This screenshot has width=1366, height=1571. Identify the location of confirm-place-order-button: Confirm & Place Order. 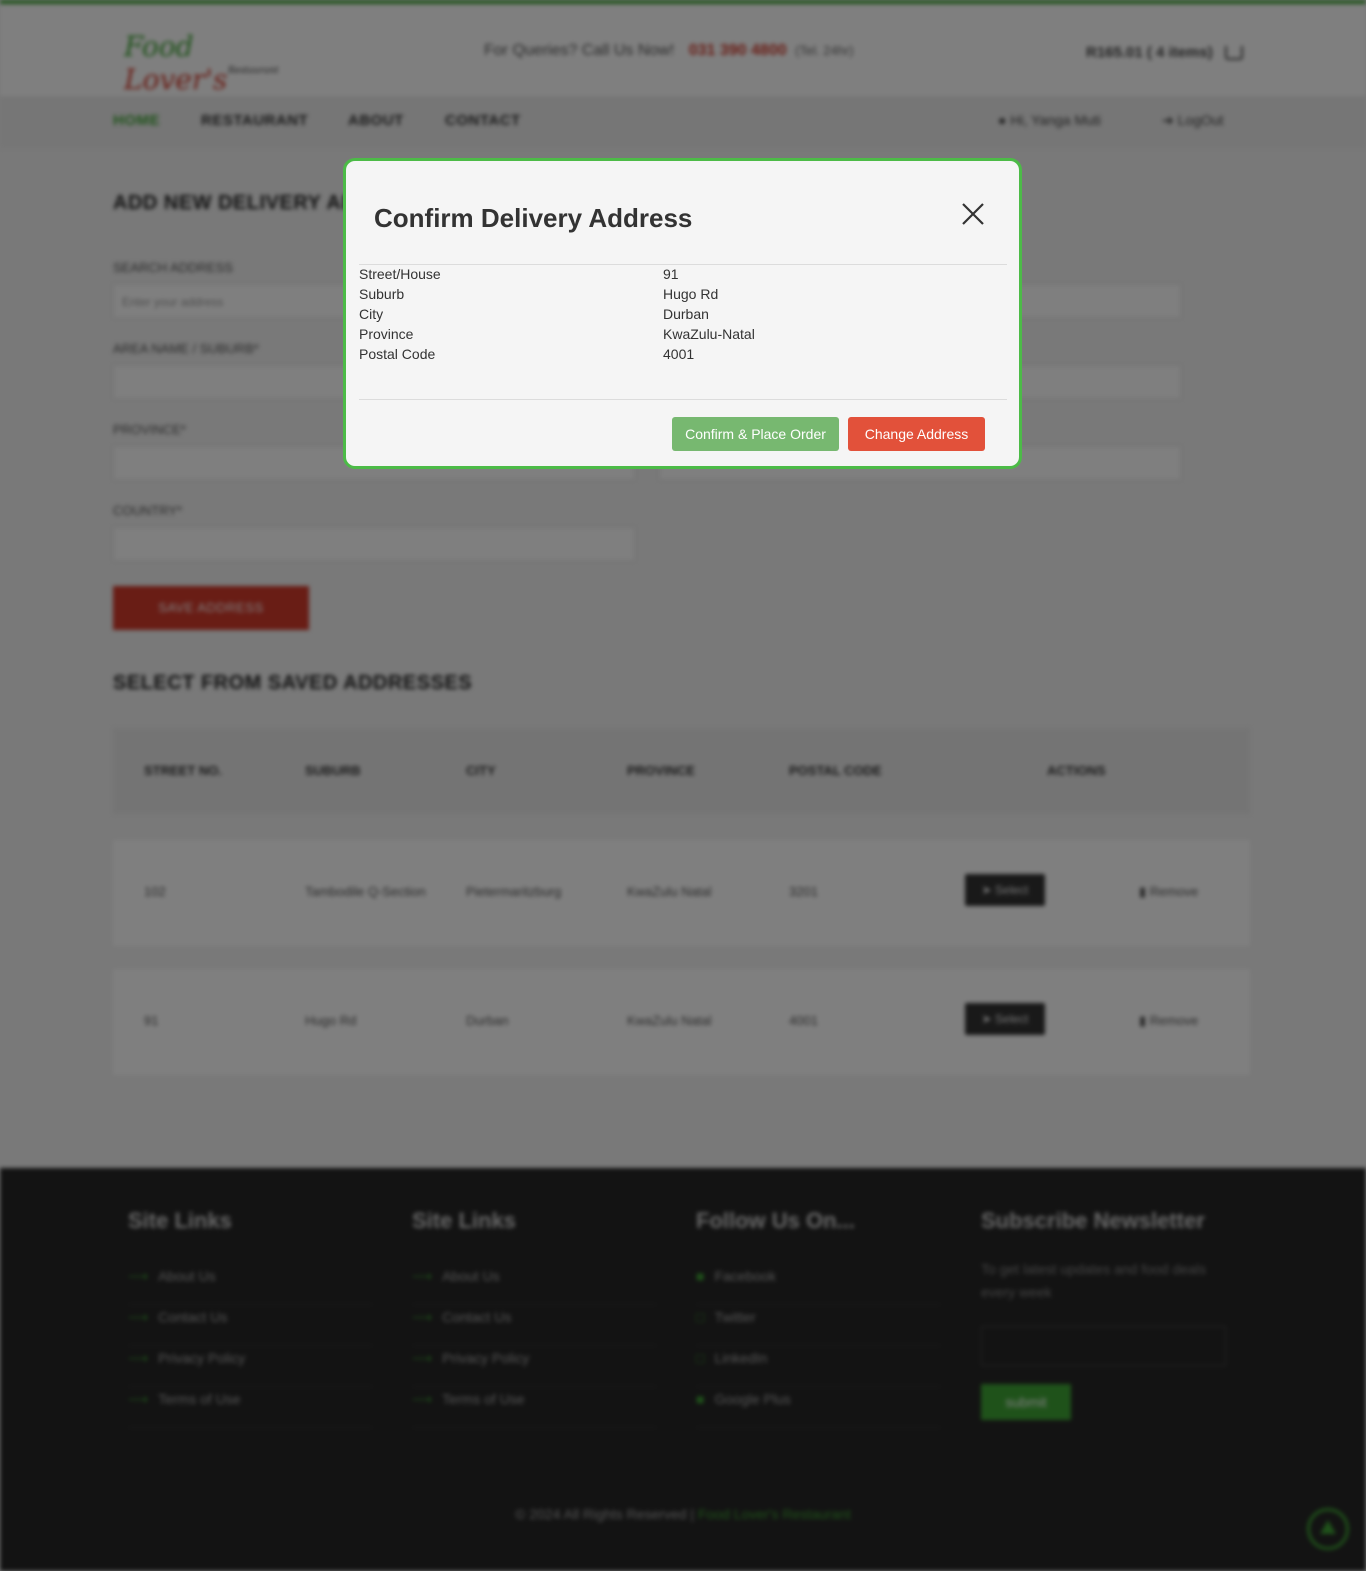
(755, 434).